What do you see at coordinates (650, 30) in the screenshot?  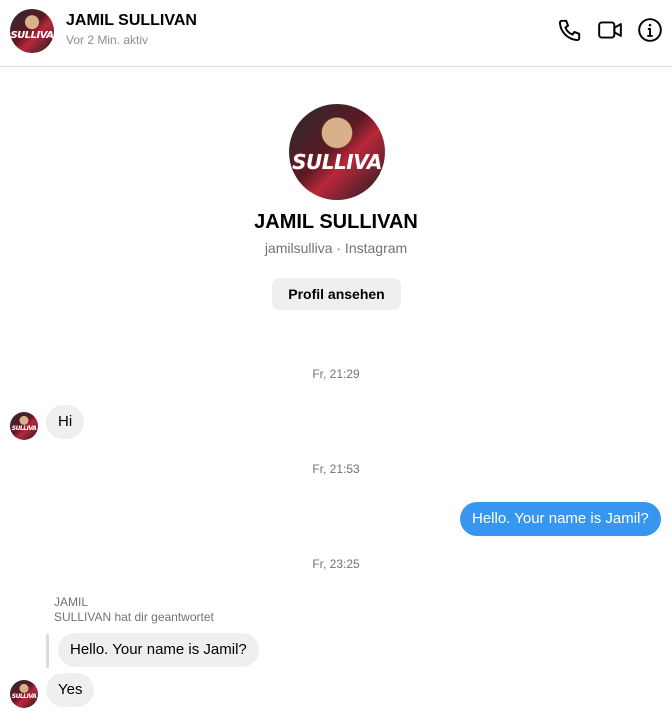 I see `info-icon` at bounding box center [650, 30].